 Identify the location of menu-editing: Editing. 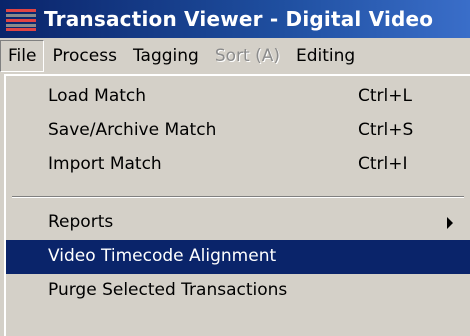
(325, 56).